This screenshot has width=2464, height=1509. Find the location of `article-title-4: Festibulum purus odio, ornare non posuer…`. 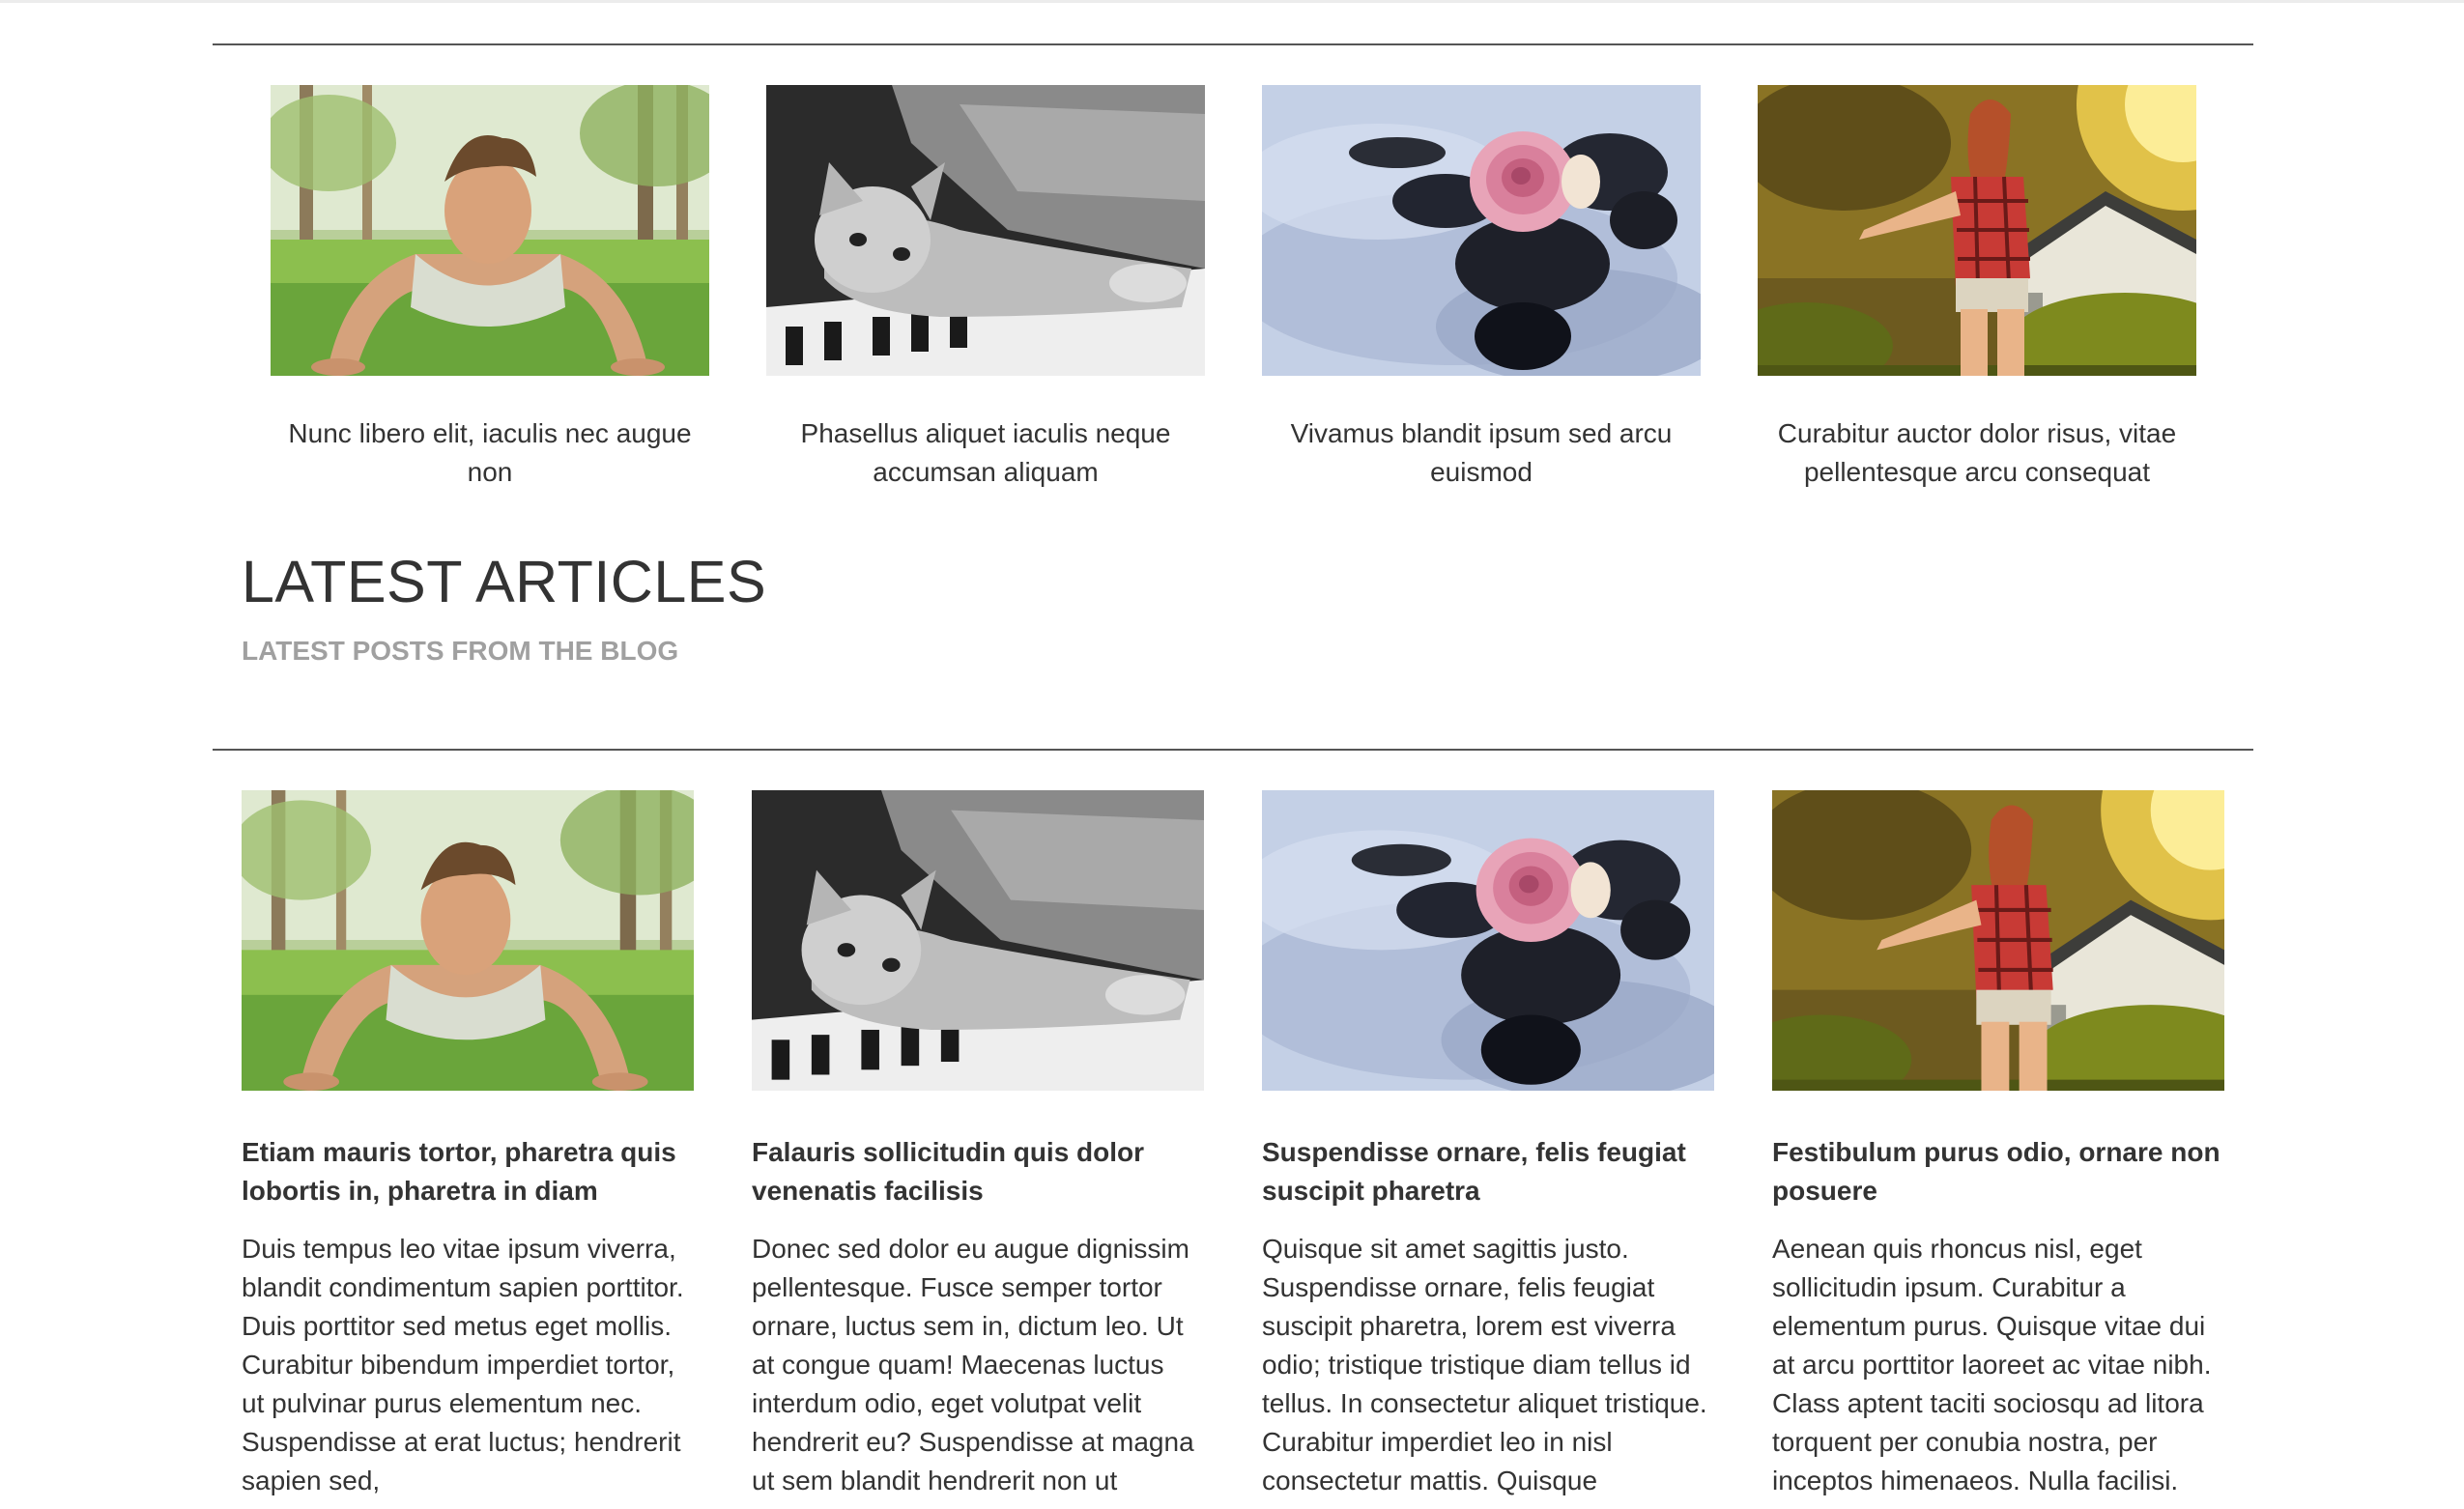

article-title-4: Festibulum purus odio, ornare non posuer… is located at coordinates (1998, 1171).